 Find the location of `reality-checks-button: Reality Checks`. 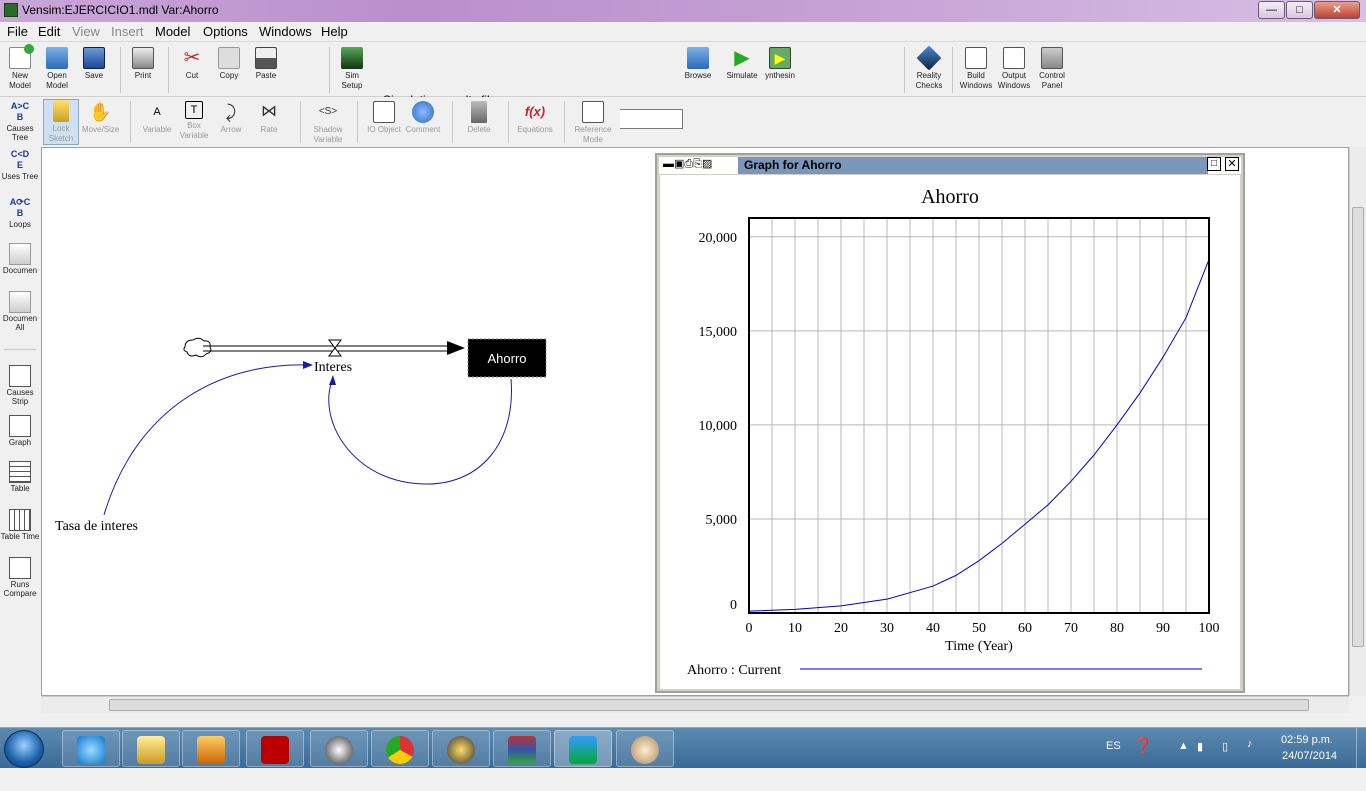

reality-checks-button: Reality Checks is located at coordinates (929, 68).